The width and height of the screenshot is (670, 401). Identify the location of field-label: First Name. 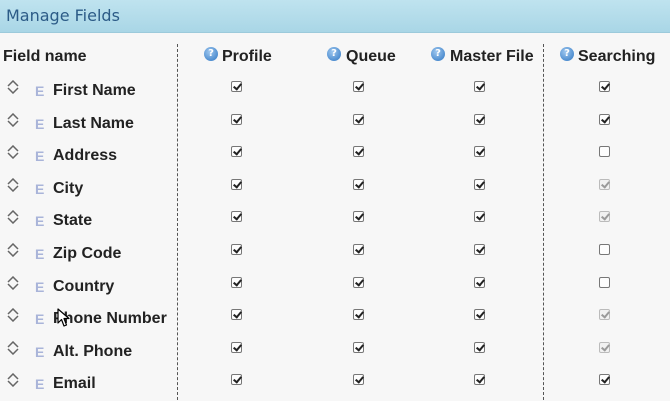
(94, 90).